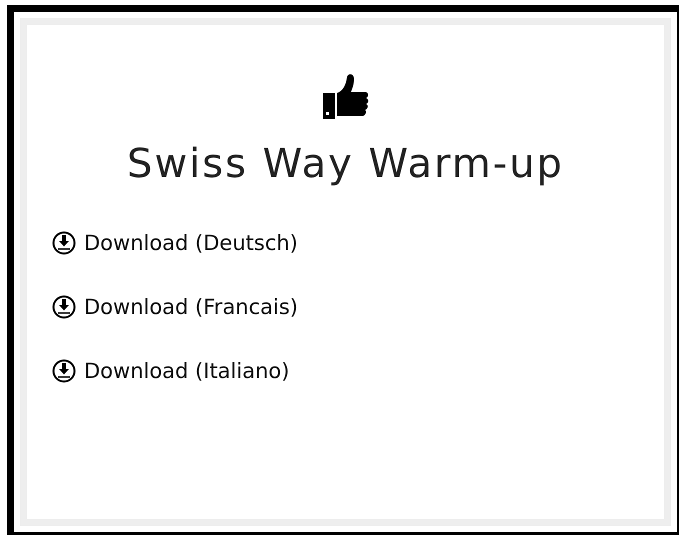  Describe the element at coordinates (345, 164) in the screenshot. I see `page-title: Swiss Way Warm-up` at that location.